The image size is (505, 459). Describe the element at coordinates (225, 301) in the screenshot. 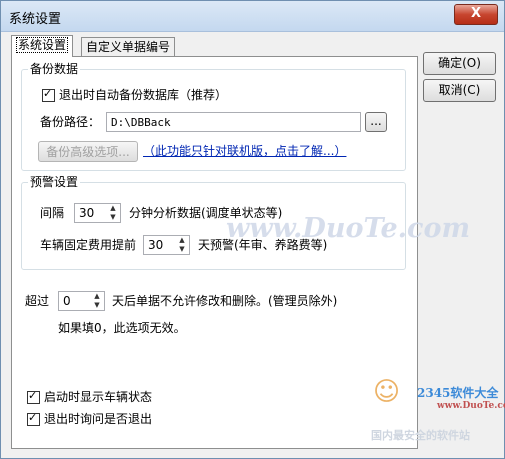

I see `lock-suffix: 天后单据不允许修改和删除。(管理员除外)` at that location.